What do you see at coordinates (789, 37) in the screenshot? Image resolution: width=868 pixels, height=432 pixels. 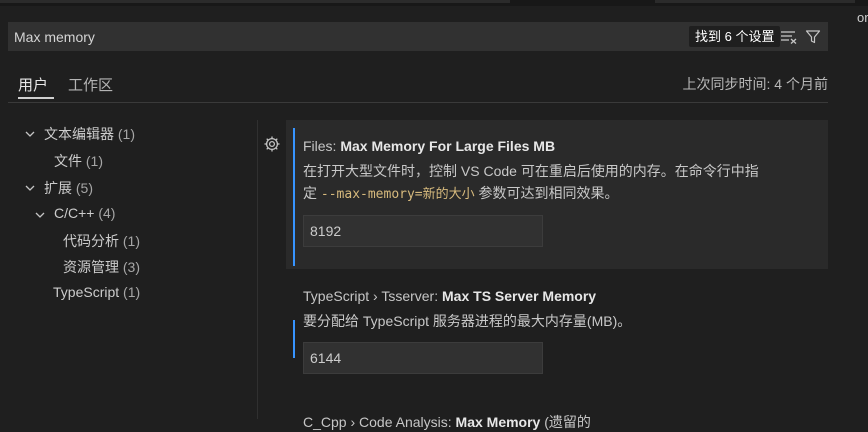 I see `clear-filter-icon` at bounding box center [789, 37].